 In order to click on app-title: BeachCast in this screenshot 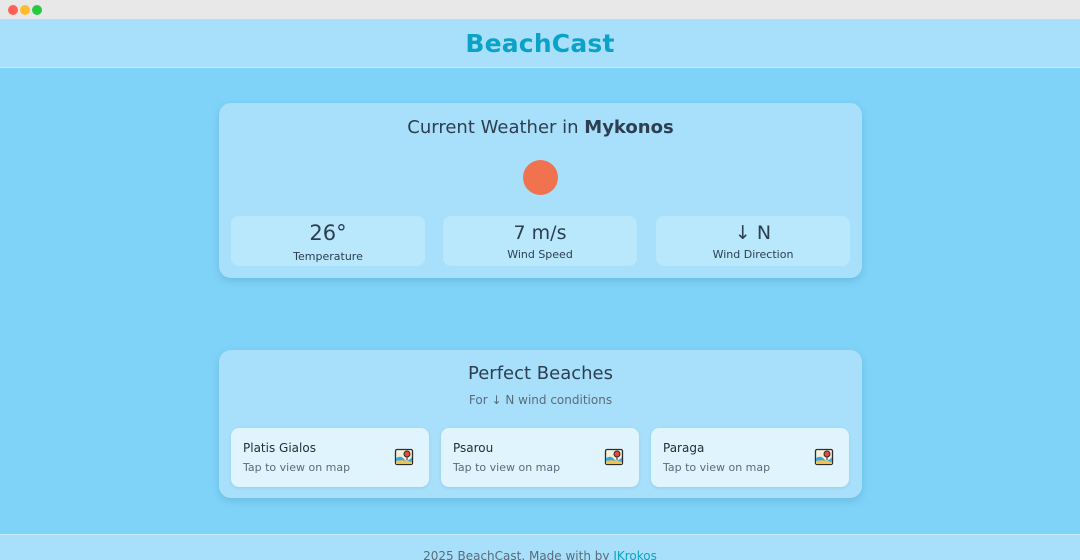, I will do `click(540, 43)`.